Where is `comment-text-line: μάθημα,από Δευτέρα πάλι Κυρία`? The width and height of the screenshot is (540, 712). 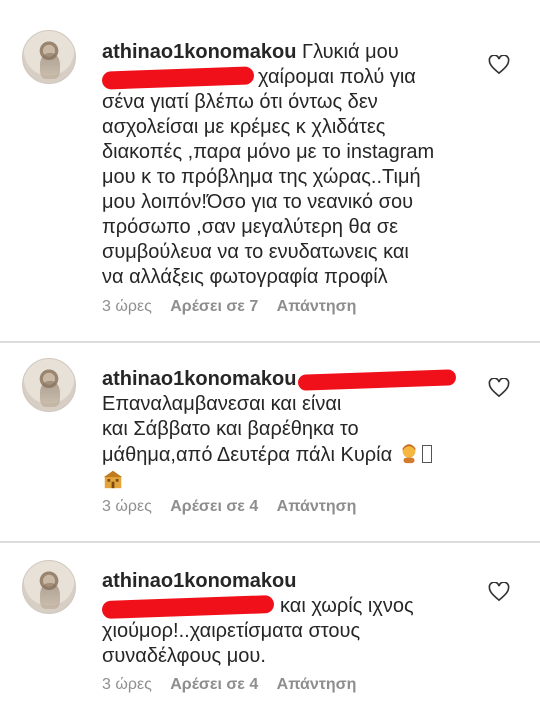 comment-text-line: μάθημα,από Δευτέρα πάλι Κυρία is located at coordinates (247, 455).